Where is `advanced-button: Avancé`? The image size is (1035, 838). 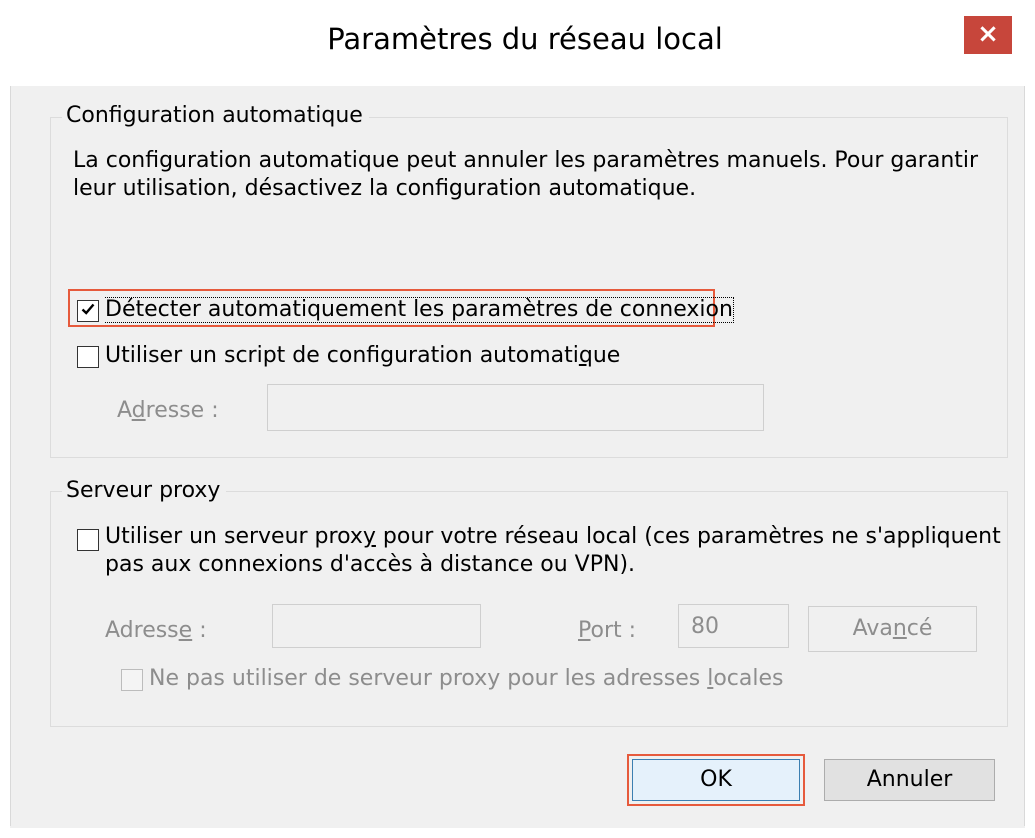
advanced-button: Avancé is located at coordinates (892, 629).